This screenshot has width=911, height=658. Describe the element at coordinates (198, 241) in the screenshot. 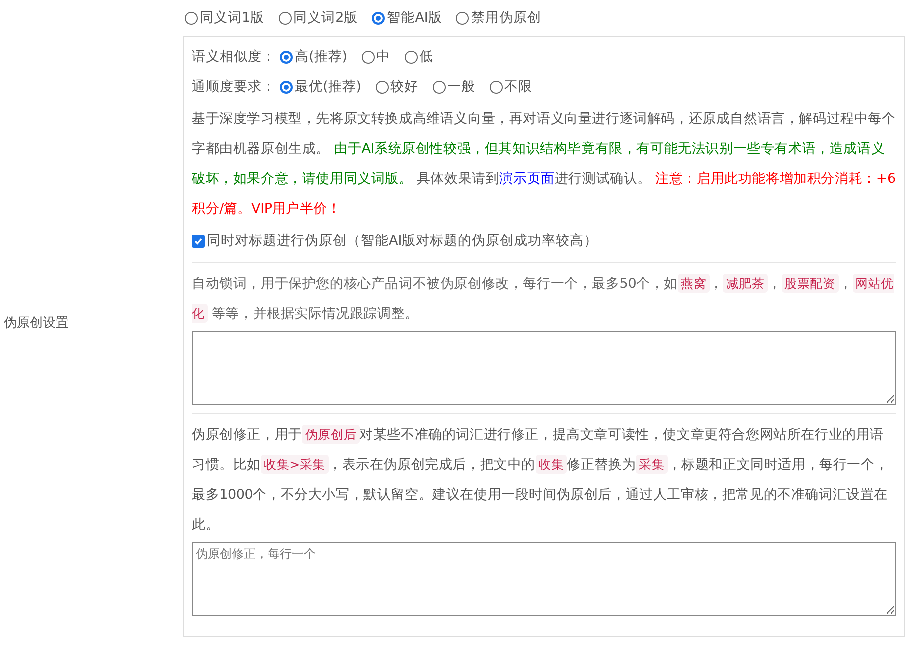

I see `checkmark-icon` at that location.